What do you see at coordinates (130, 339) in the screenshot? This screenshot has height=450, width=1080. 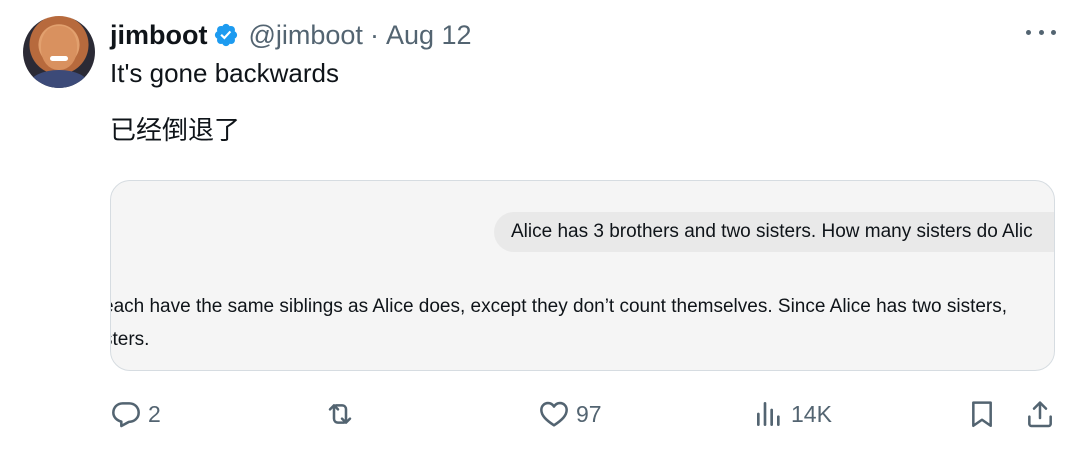 I see `answer-line2: sters.` at bounding box center [130, 339].